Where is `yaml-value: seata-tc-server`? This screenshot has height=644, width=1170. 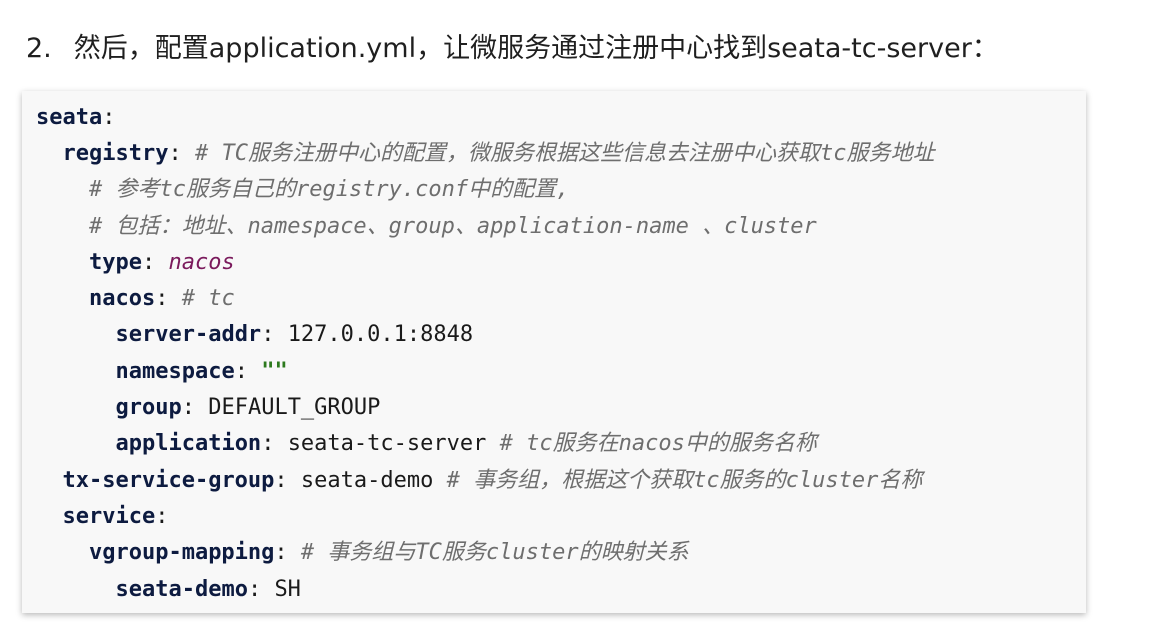 yaml-value: seata-tc-server is located at coordinates (387, 443).